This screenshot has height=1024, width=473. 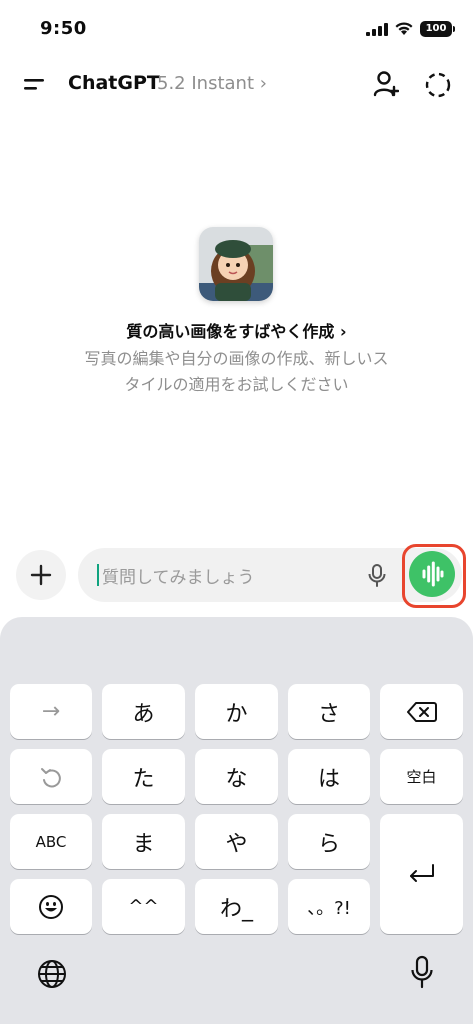 I want to click on image-suggestion-thumbnail, so click(x=236, y=264).